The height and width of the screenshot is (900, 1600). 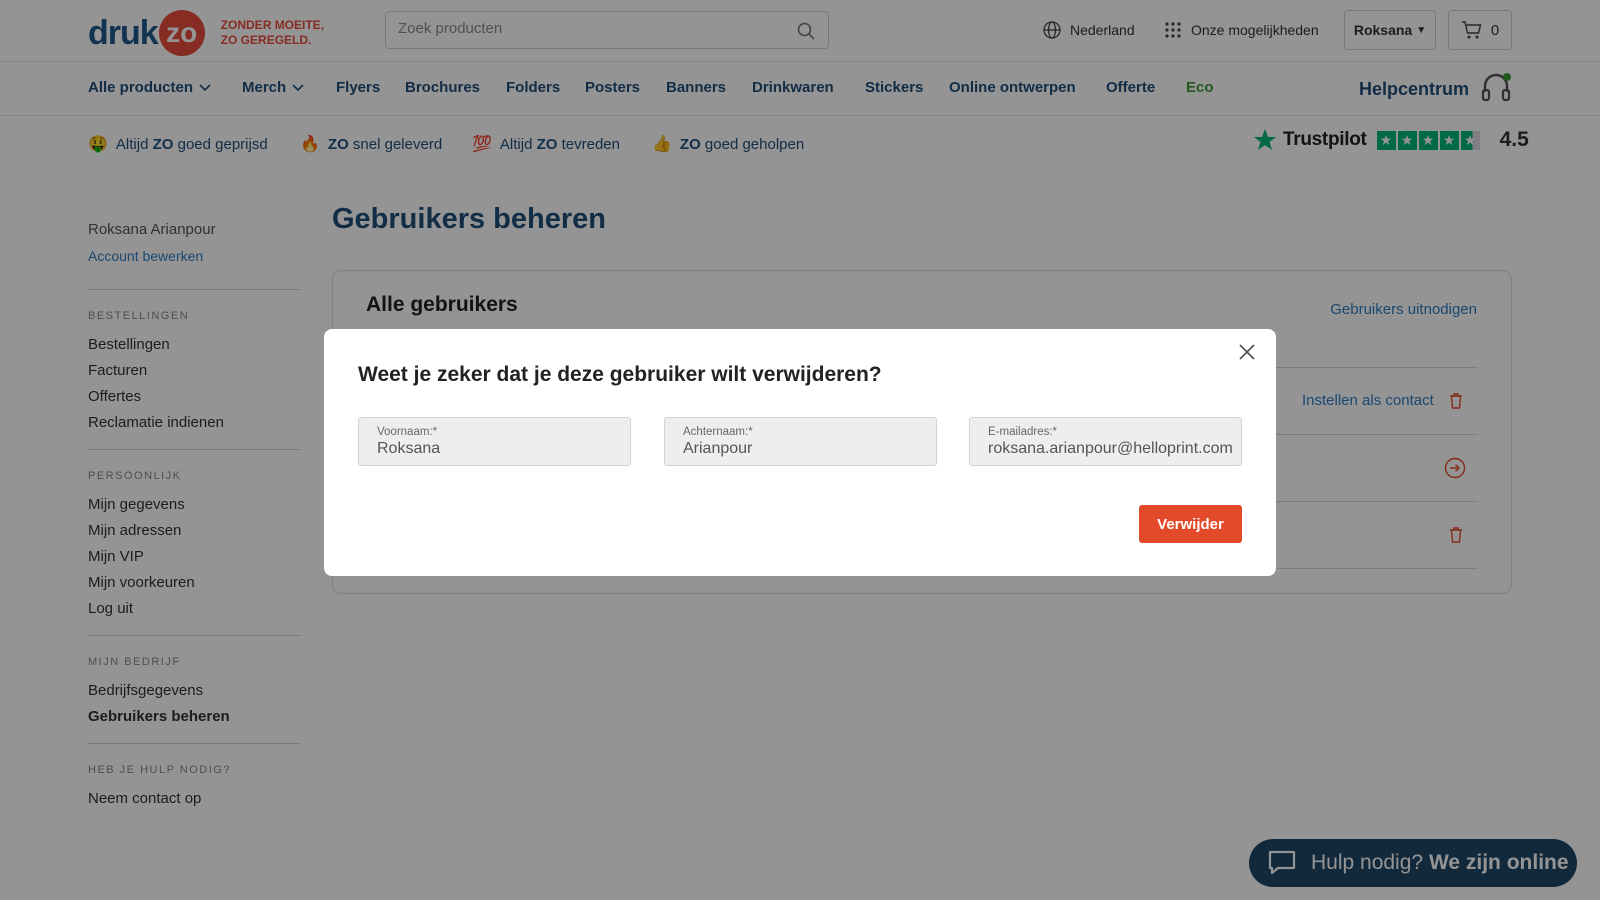 What do you see at coordinates (800, 441) in the screenshot?
I see `last-name-field: Achternaam:* Arianpour` at bounding box center [800, 441].